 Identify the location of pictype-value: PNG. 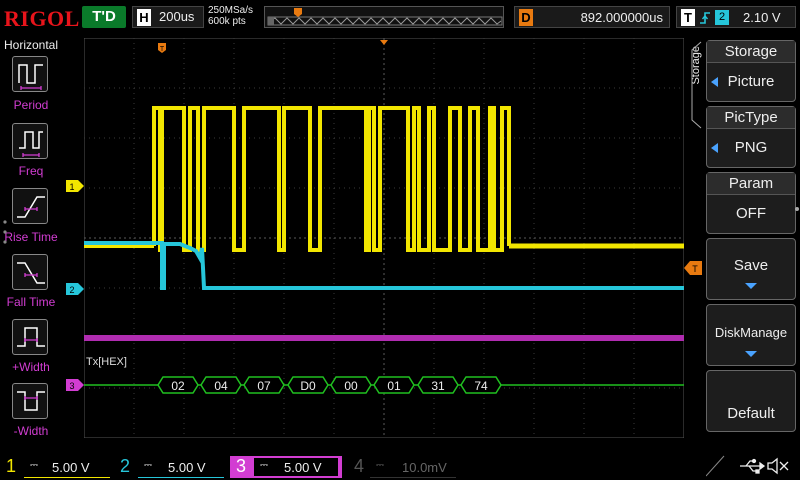
(751, 147).